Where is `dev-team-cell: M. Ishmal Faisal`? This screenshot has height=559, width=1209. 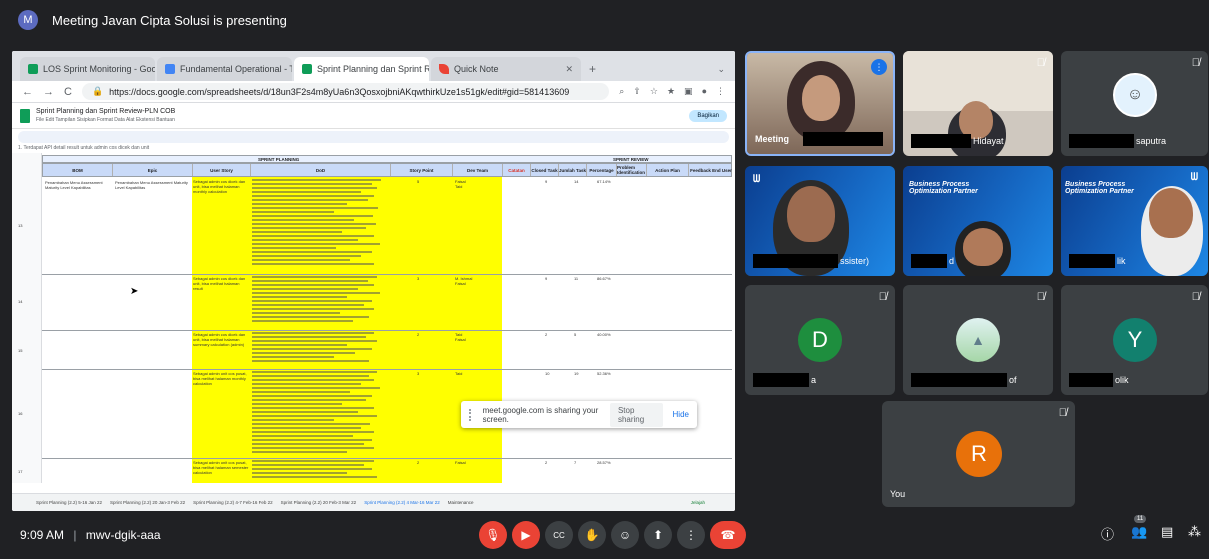
dev-team-cell: M. Ishmal Faisal is located at coordinates (463, 281).